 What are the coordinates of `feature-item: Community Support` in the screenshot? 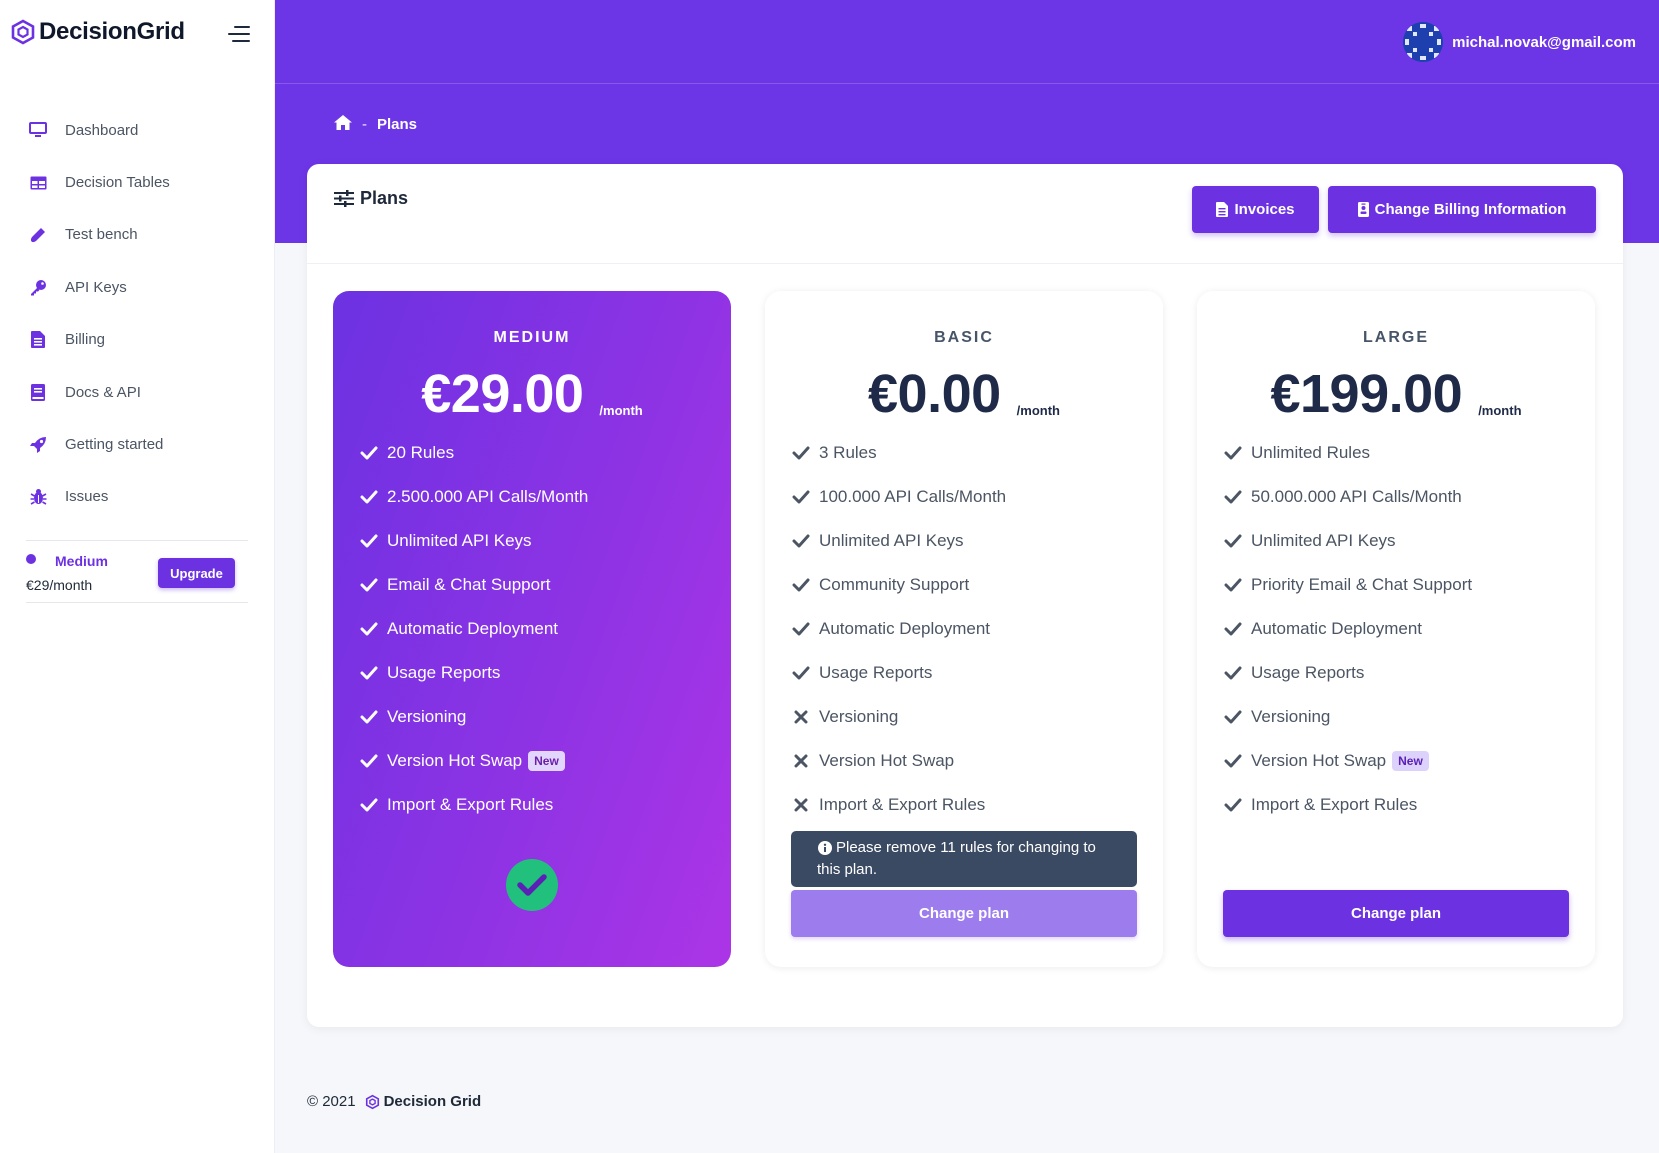 It's located at (899, 585).